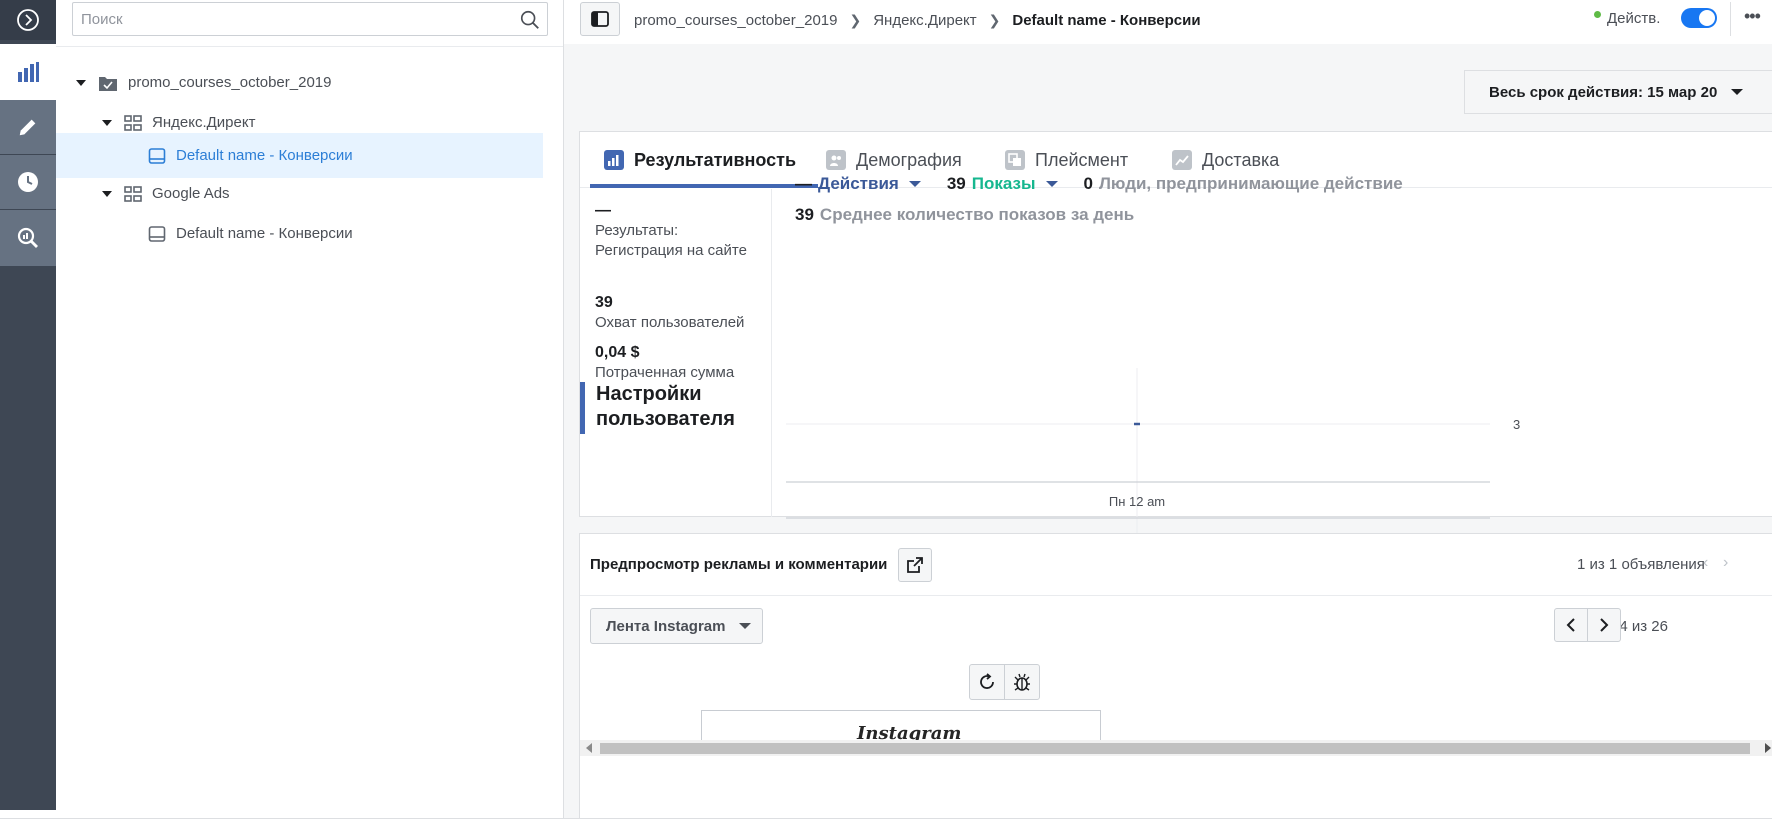  What do you see at coordinates (956, 183) in the screenshot?
I see `impressions-value: 39` at bounding box center [956, 183].